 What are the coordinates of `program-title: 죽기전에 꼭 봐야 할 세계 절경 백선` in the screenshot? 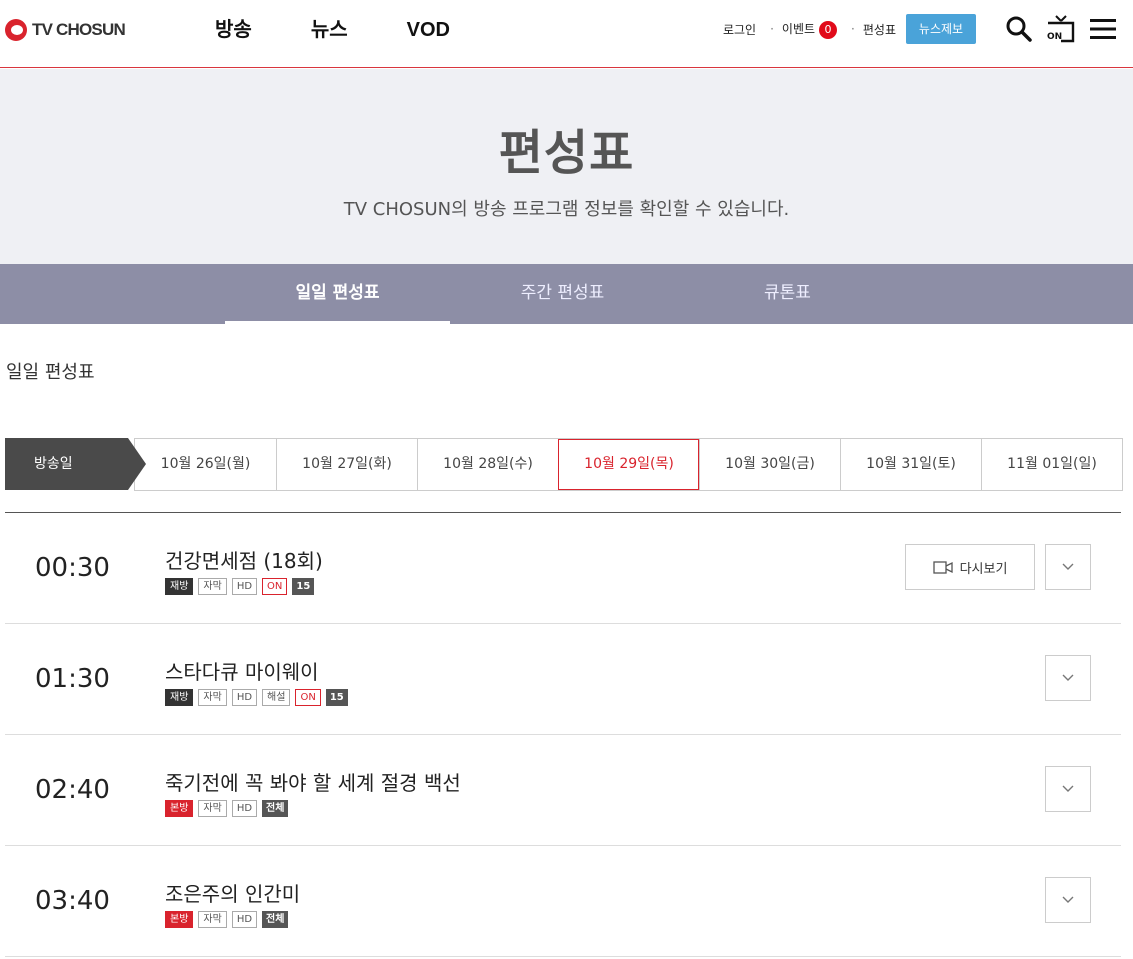 It's located at (313, 781).